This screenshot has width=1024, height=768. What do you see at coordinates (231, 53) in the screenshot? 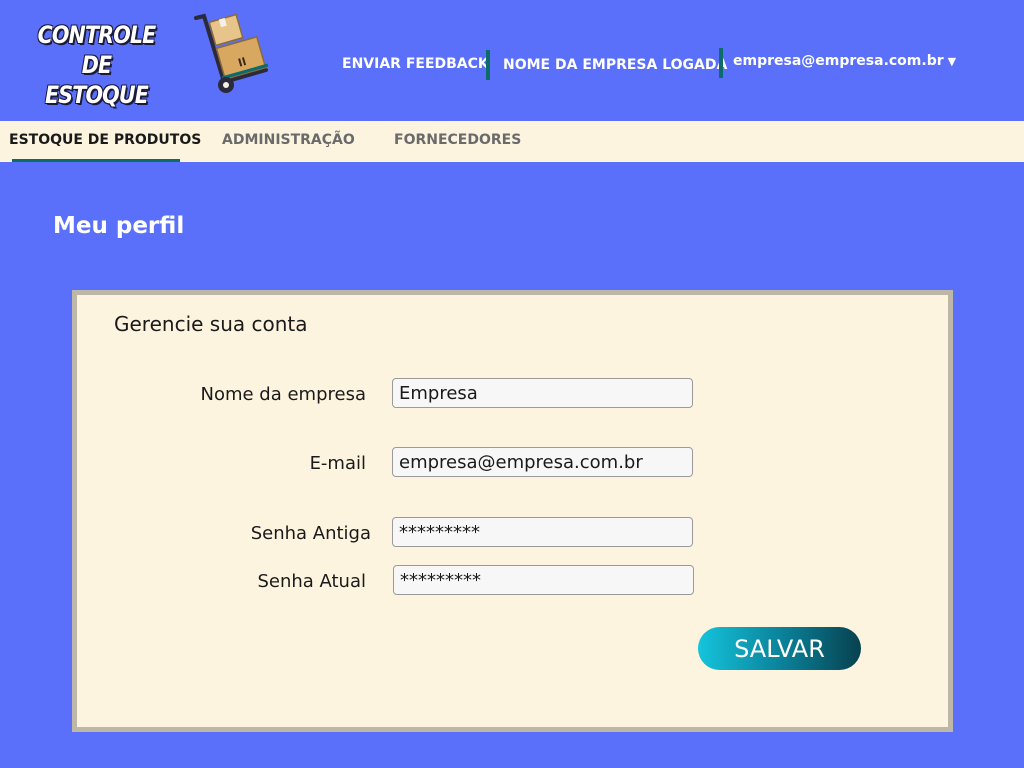
I see `hand-truck-icon` at bounding box center [231, 53].